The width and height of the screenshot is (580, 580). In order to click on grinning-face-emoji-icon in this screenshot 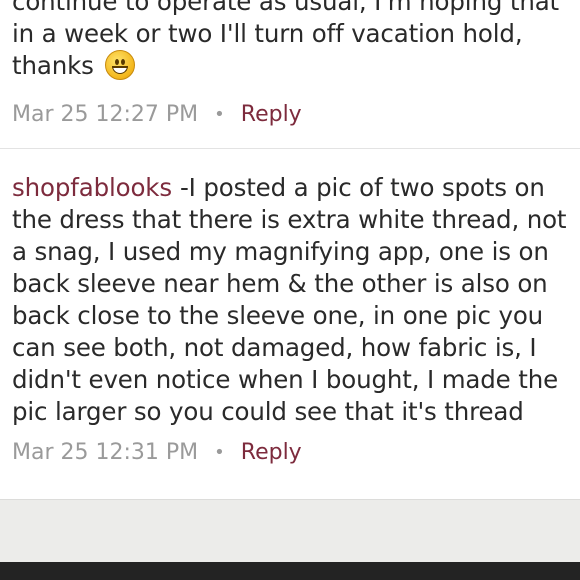, I will do `click(120, 65)`.